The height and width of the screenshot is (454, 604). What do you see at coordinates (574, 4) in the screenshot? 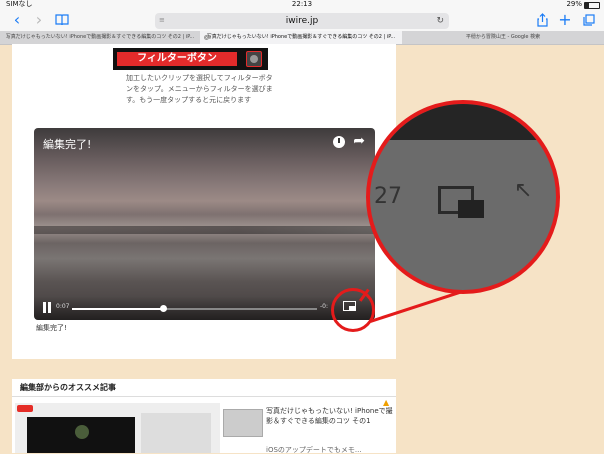
I see `battery-percent: 29%` at bounding box center [574, 4].